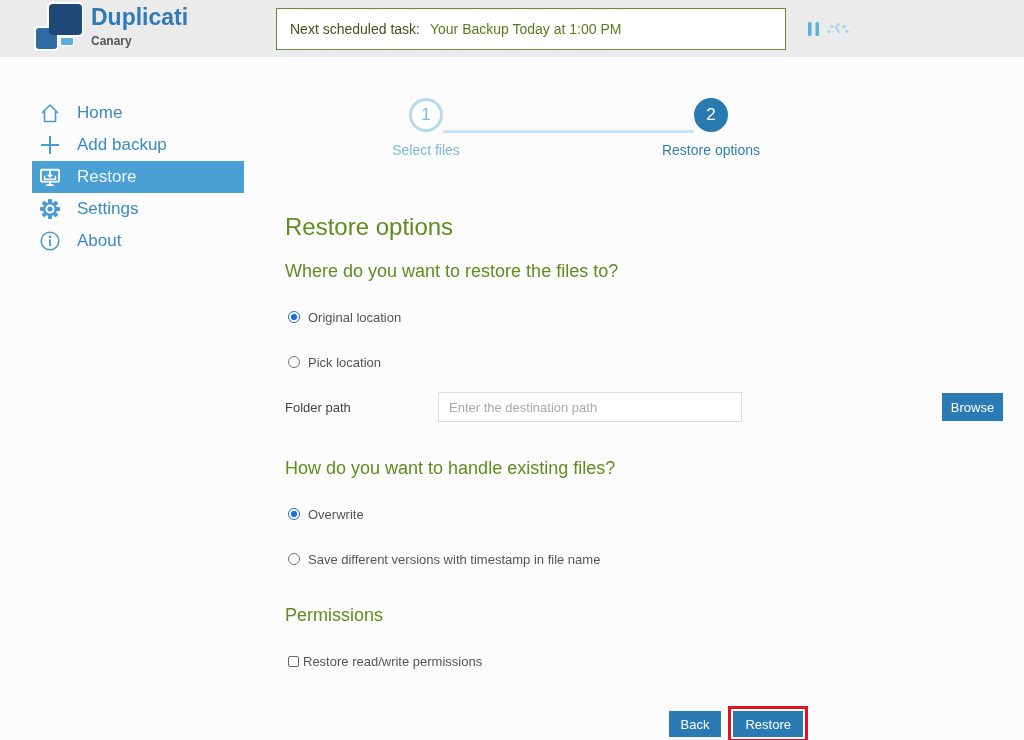 Image resolution: width=1024 pixels, height=740 pixels. Describe the element at coordinates (140, 16) in the screenshot. I see `app-name: Duplicati` at that location.